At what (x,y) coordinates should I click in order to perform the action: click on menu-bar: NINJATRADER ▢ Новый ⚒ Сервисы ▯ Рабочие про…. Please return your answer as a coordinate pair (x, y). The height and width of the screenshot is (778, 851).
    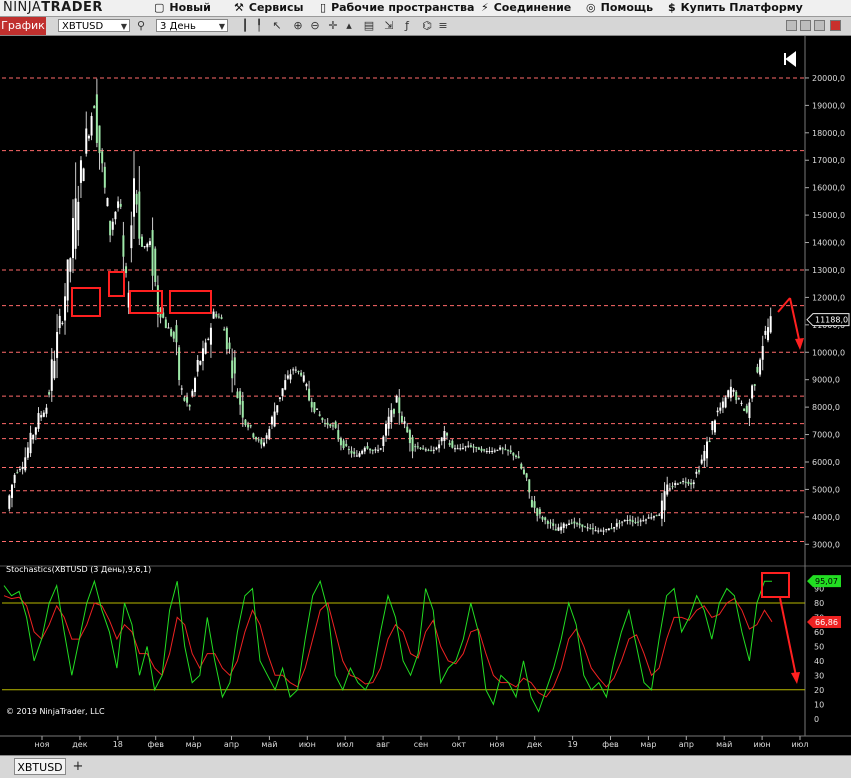
    Looking at the image, I should click on (425, 8).